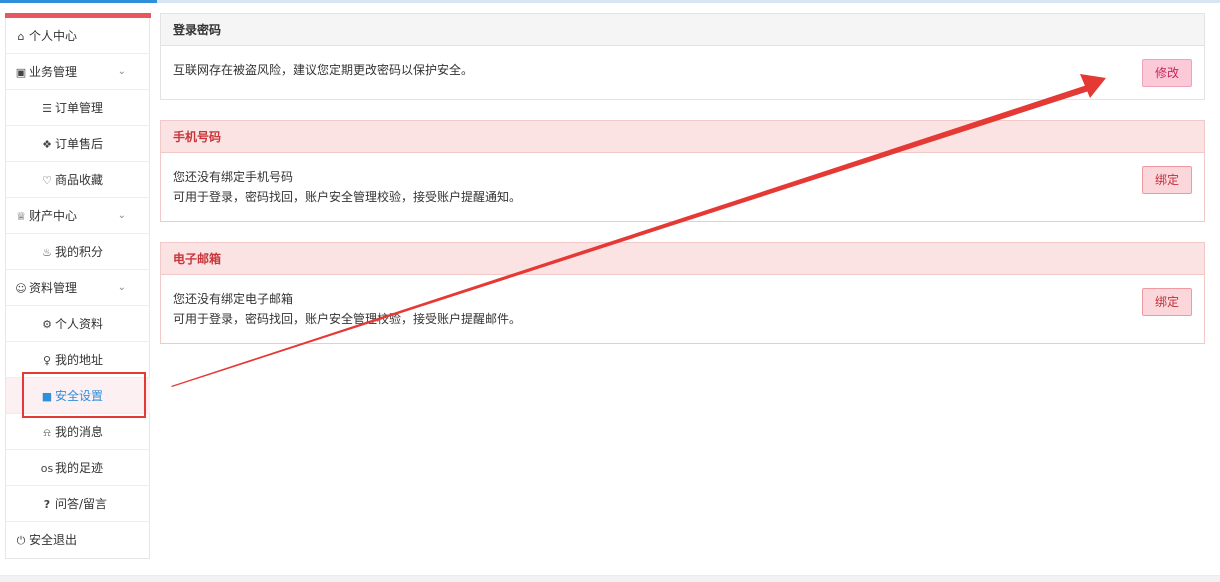 This screenshot has height=582, width=1220. I want to click on sidebar-item-label: 我的消息, so click(79, 432).